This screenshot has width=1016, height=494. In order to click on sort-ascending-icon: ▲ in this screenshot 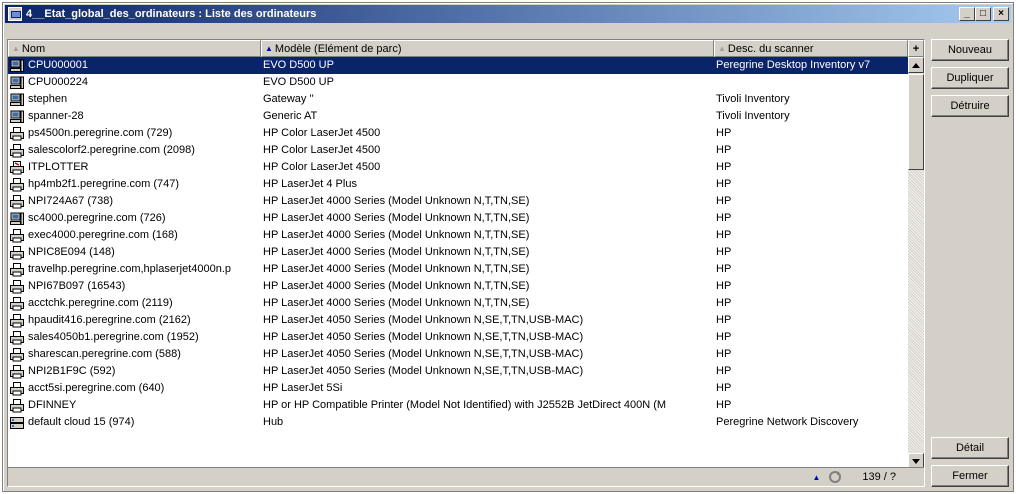, I will do `click(269, 48)`.